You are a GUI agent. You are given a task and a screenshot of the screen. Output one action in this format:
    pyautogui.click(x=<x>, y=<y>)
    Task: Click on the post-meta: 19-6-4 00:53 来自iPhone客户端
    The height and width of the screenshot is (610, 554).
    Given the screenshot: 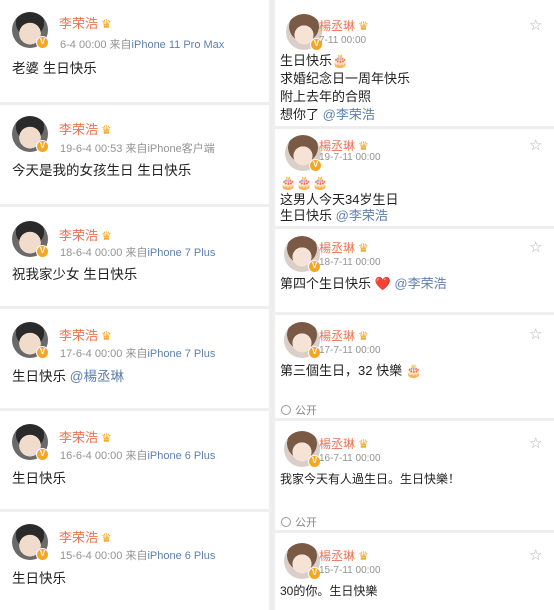 What is the action you would take?
    pyautogui.click(x=137, y=149)
    